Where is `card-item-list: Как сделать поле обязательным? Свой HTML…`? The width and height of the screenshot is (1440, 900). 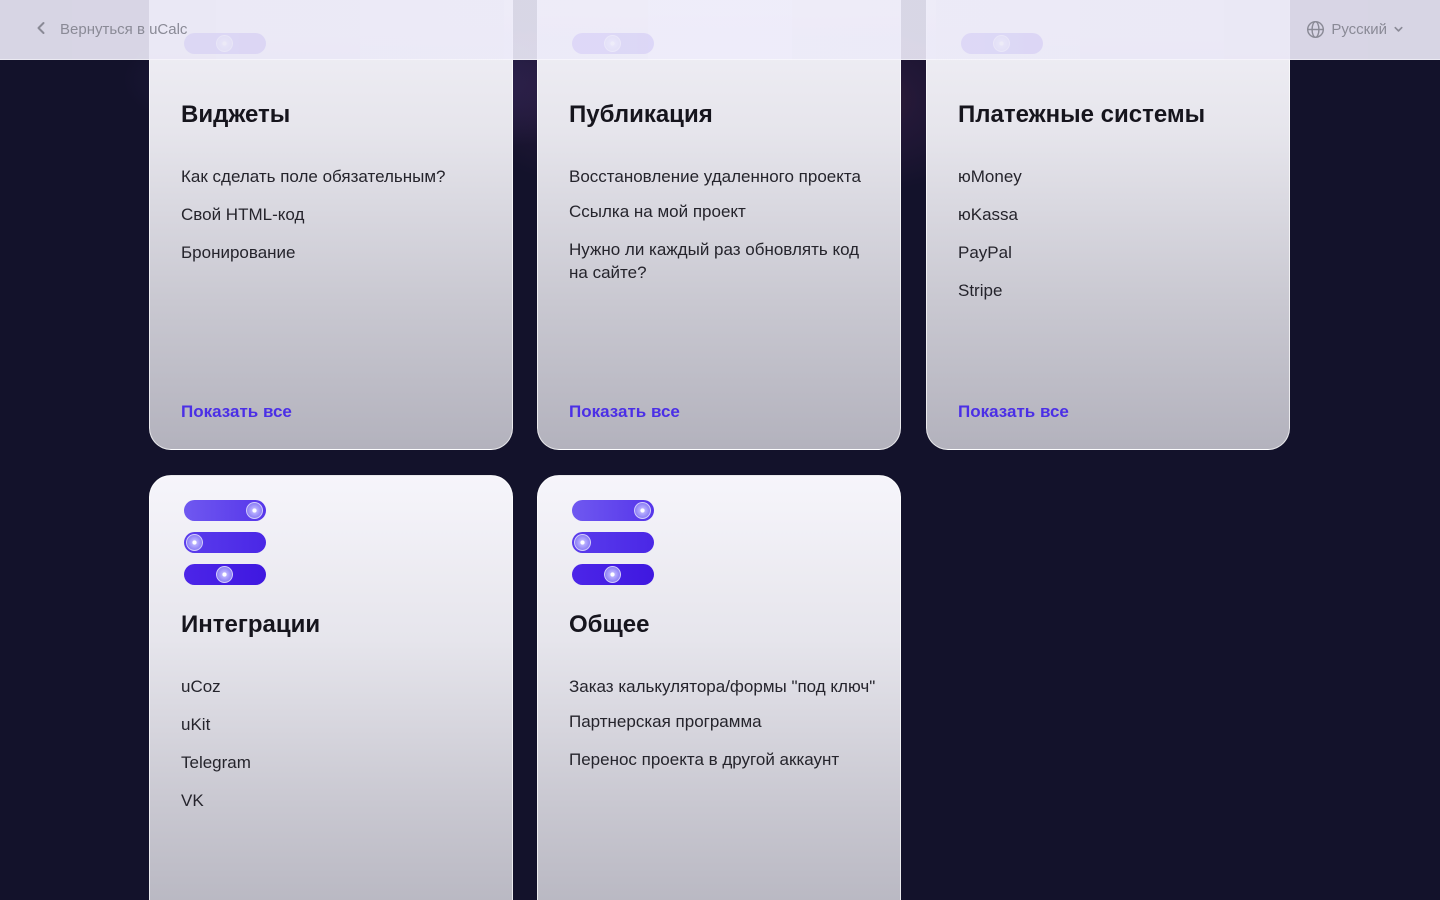
card-item-list: Как сделать поле обязательным? Свой HTML… is located at coordinates (334, 222).